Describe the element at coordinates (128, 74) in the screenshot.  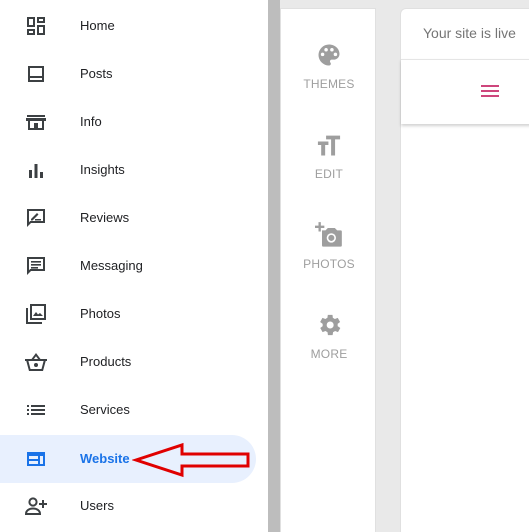
I see `sidebar-item-posts: Posts` at that location.